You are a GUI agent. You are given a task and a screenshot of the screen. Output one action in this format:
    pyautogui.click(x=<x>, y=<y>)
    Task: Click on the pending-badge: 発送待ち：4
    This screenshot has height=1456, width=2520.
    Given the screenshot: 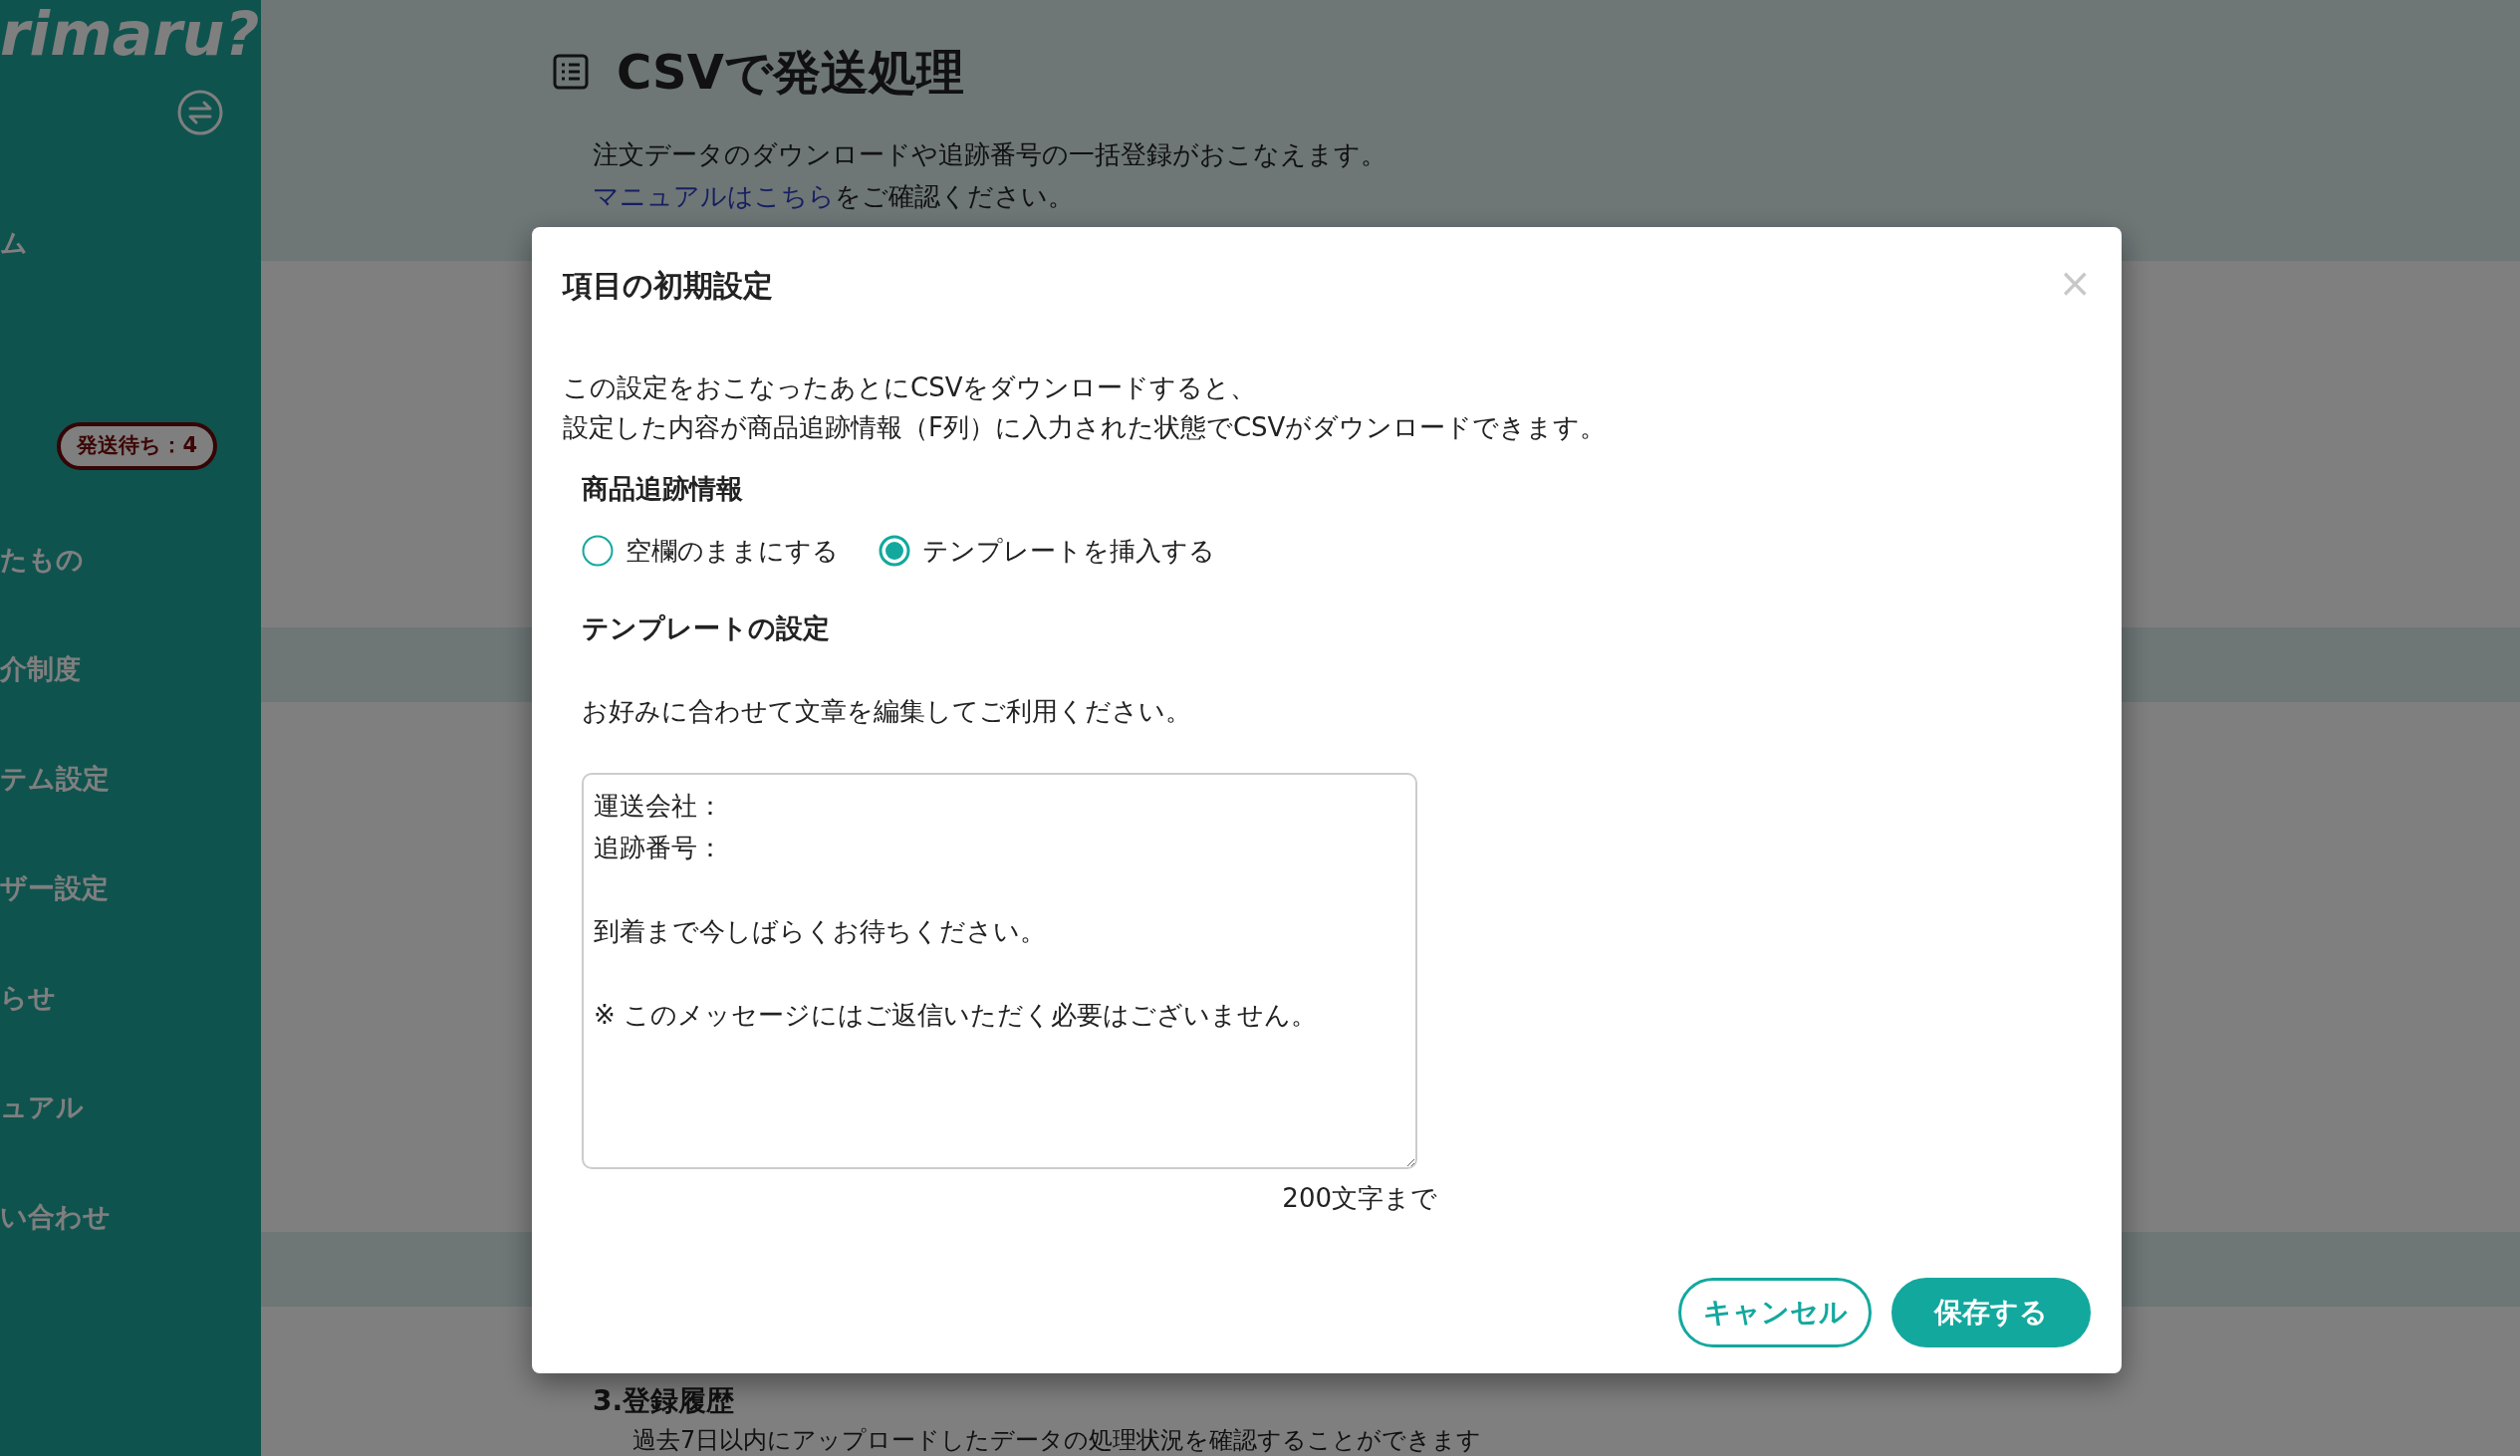 What is the action you would take?
    pyautogui.click(x=137, y=446)
    